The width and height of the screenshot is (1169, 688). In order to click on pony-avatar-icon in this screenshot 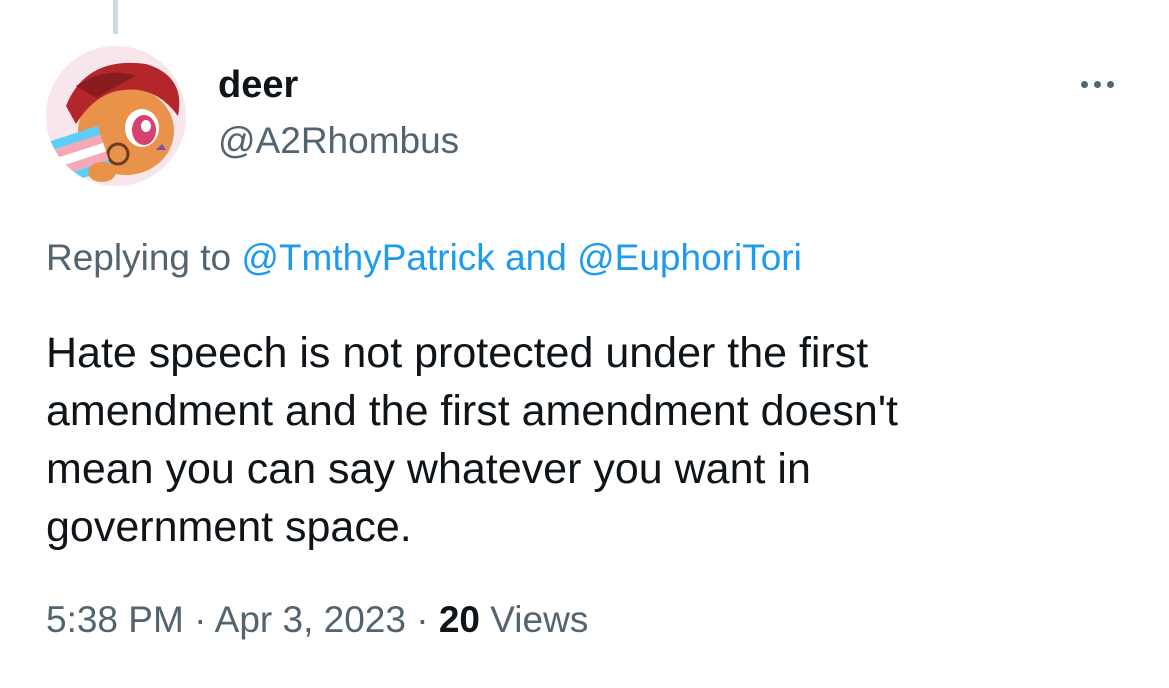, I will do `click(116, 116)`.